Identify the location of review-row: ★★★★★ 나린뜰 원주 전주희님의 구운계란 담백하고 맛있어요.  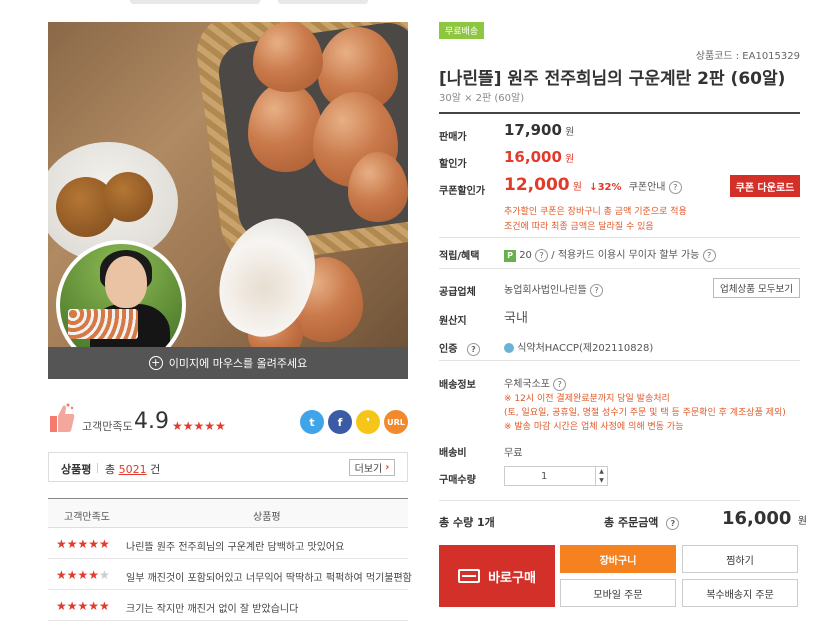
(228, 543).